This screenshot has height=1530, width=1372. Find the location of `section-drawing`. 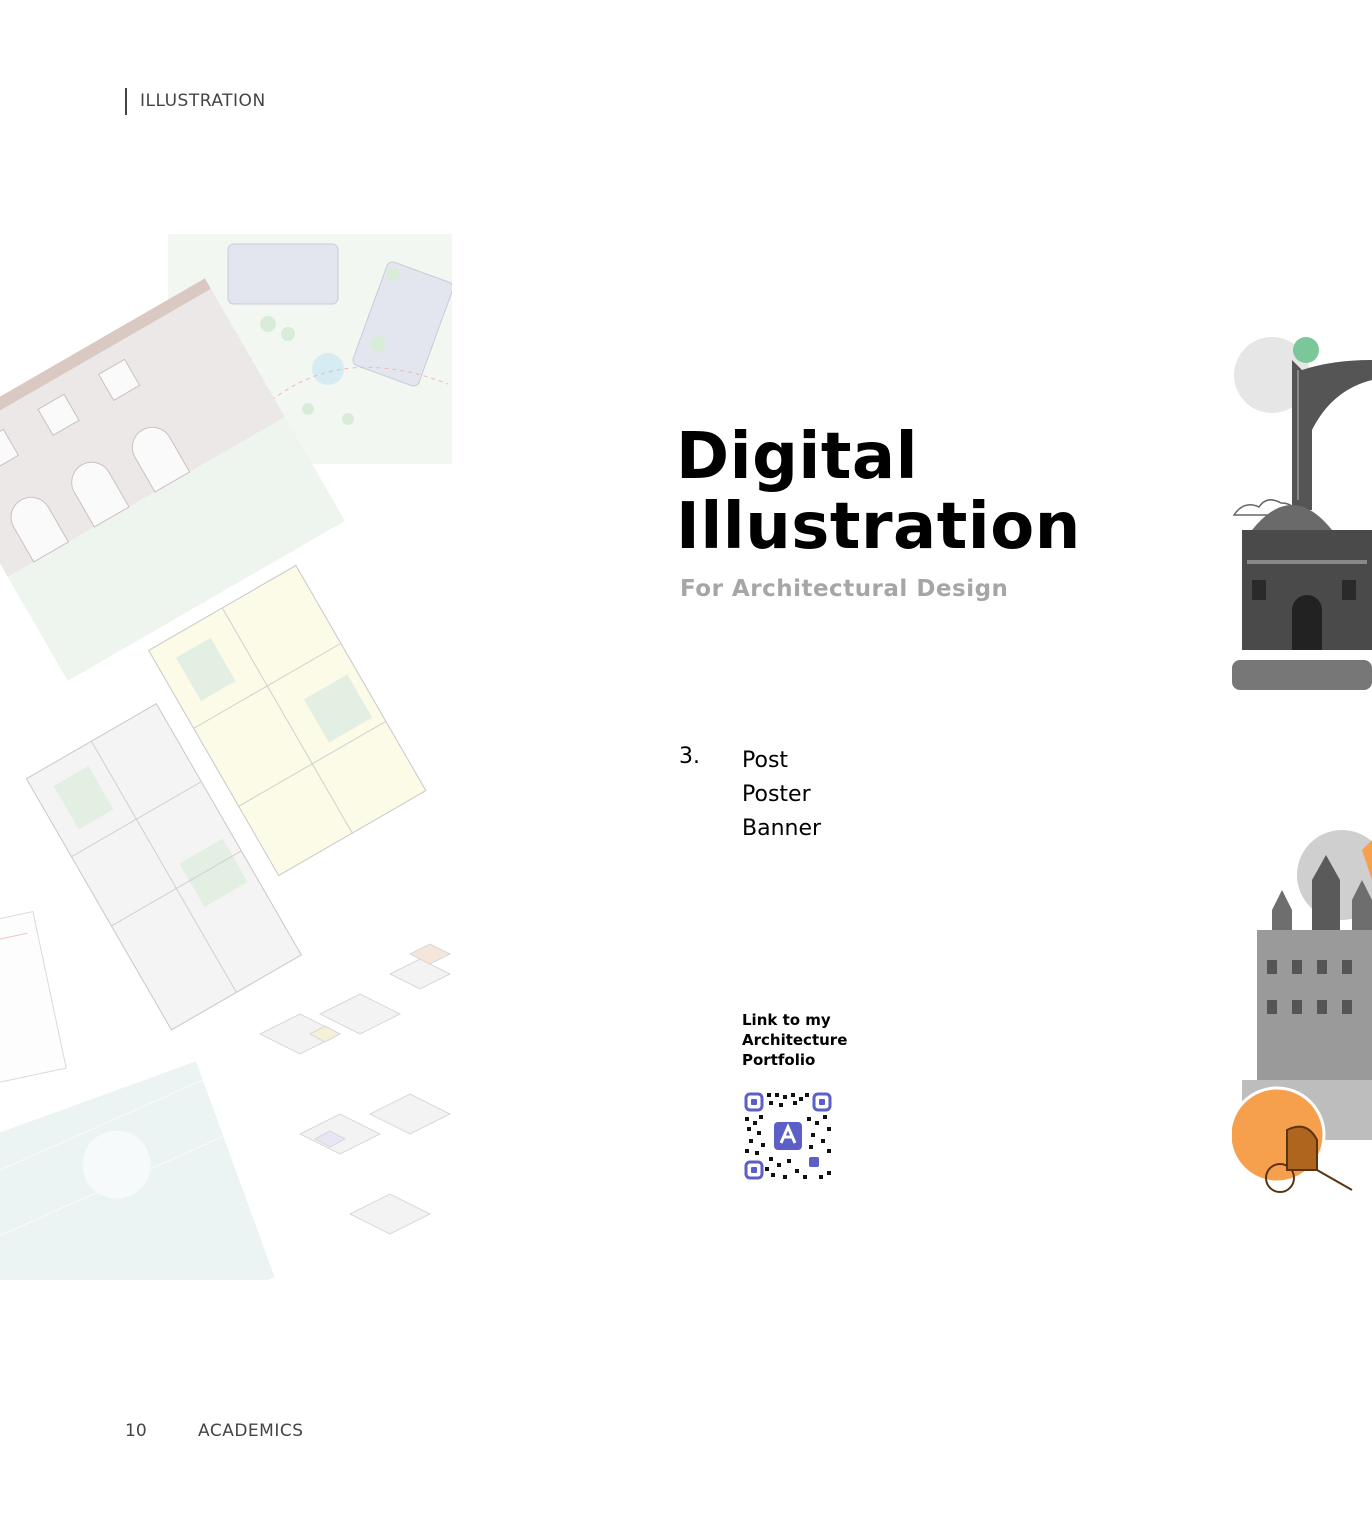

section-drawing is located at coordinates (33, 999).